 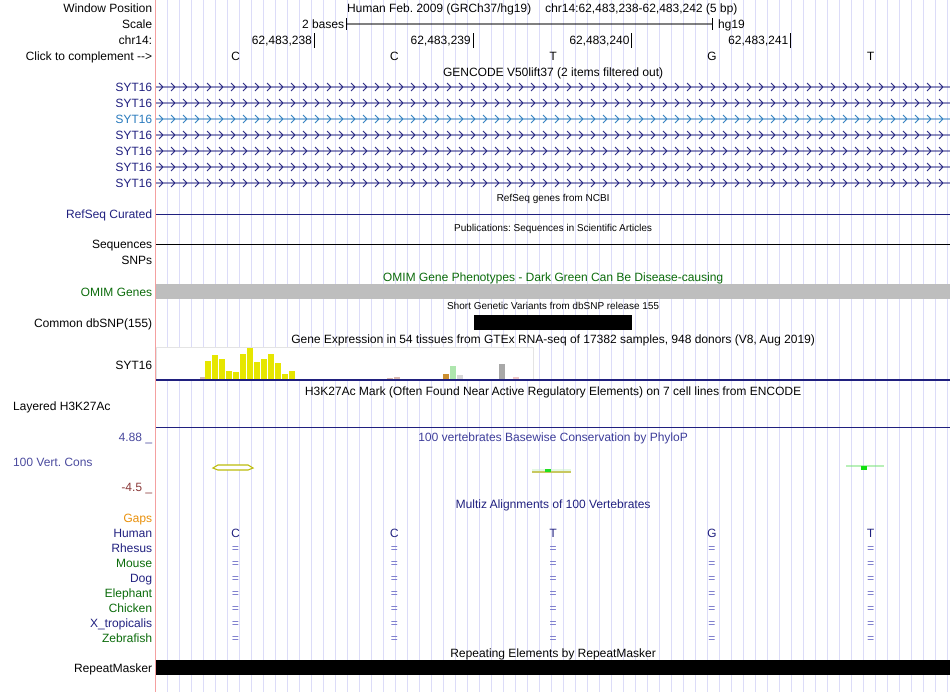 What do you see at coordinates (760, 40) in the screenshot?
I see `position-label: 62,483,241` at bounding box center [760, 40].